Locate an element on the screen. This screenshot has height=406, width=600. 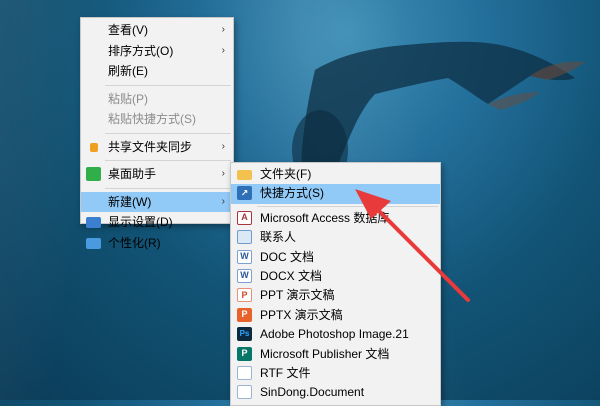
menu-item-shared-folder-sync: 共享文件夹同步 › is located at coordinates (157, 147).